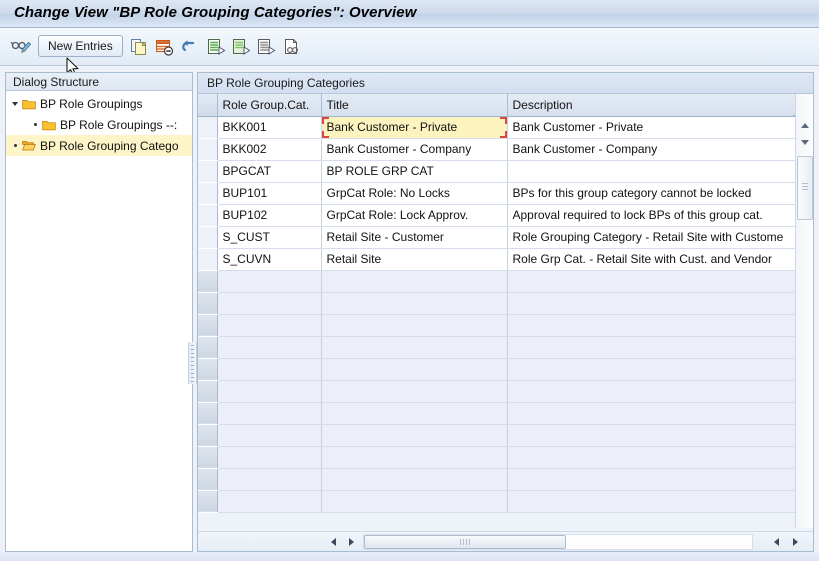  Describe the element at coordinates (269, 237) in the screenshot. I see `cell-code: S_CUST` at that location.